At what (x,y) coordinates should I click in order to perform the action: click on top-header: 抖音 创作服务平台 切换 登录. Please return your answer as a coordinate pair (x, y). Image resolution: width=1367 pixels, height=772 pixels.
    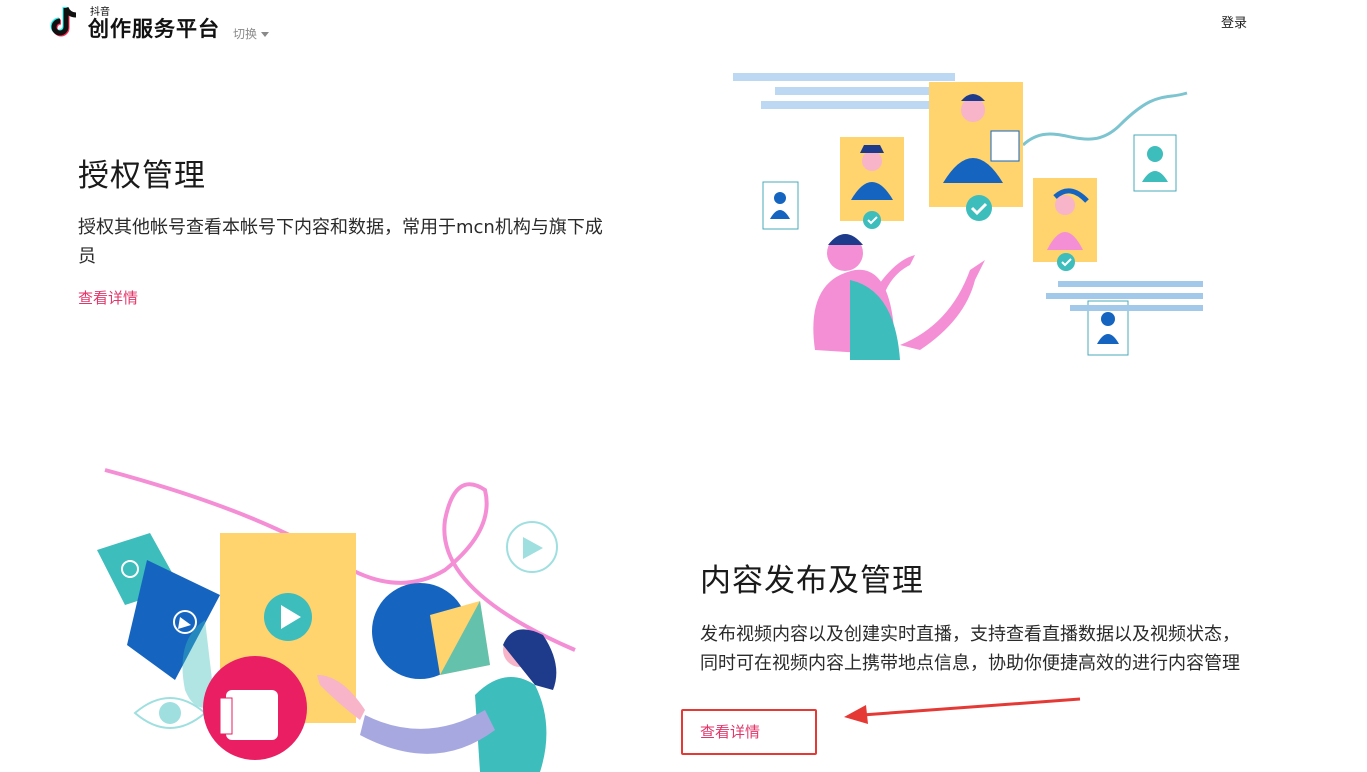
    Looking at the image, I should click on (683, 24).